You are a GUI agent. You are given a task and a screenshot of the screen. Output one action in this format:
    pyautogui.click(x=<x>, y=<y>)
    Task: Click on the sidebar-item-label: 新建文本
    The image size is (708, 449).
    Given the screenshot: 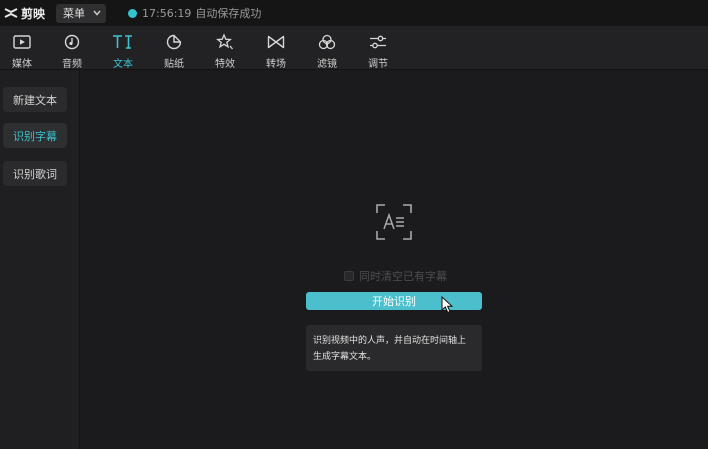 What is the action you would take?
    pyautogui.click(x=35, y=100)
    